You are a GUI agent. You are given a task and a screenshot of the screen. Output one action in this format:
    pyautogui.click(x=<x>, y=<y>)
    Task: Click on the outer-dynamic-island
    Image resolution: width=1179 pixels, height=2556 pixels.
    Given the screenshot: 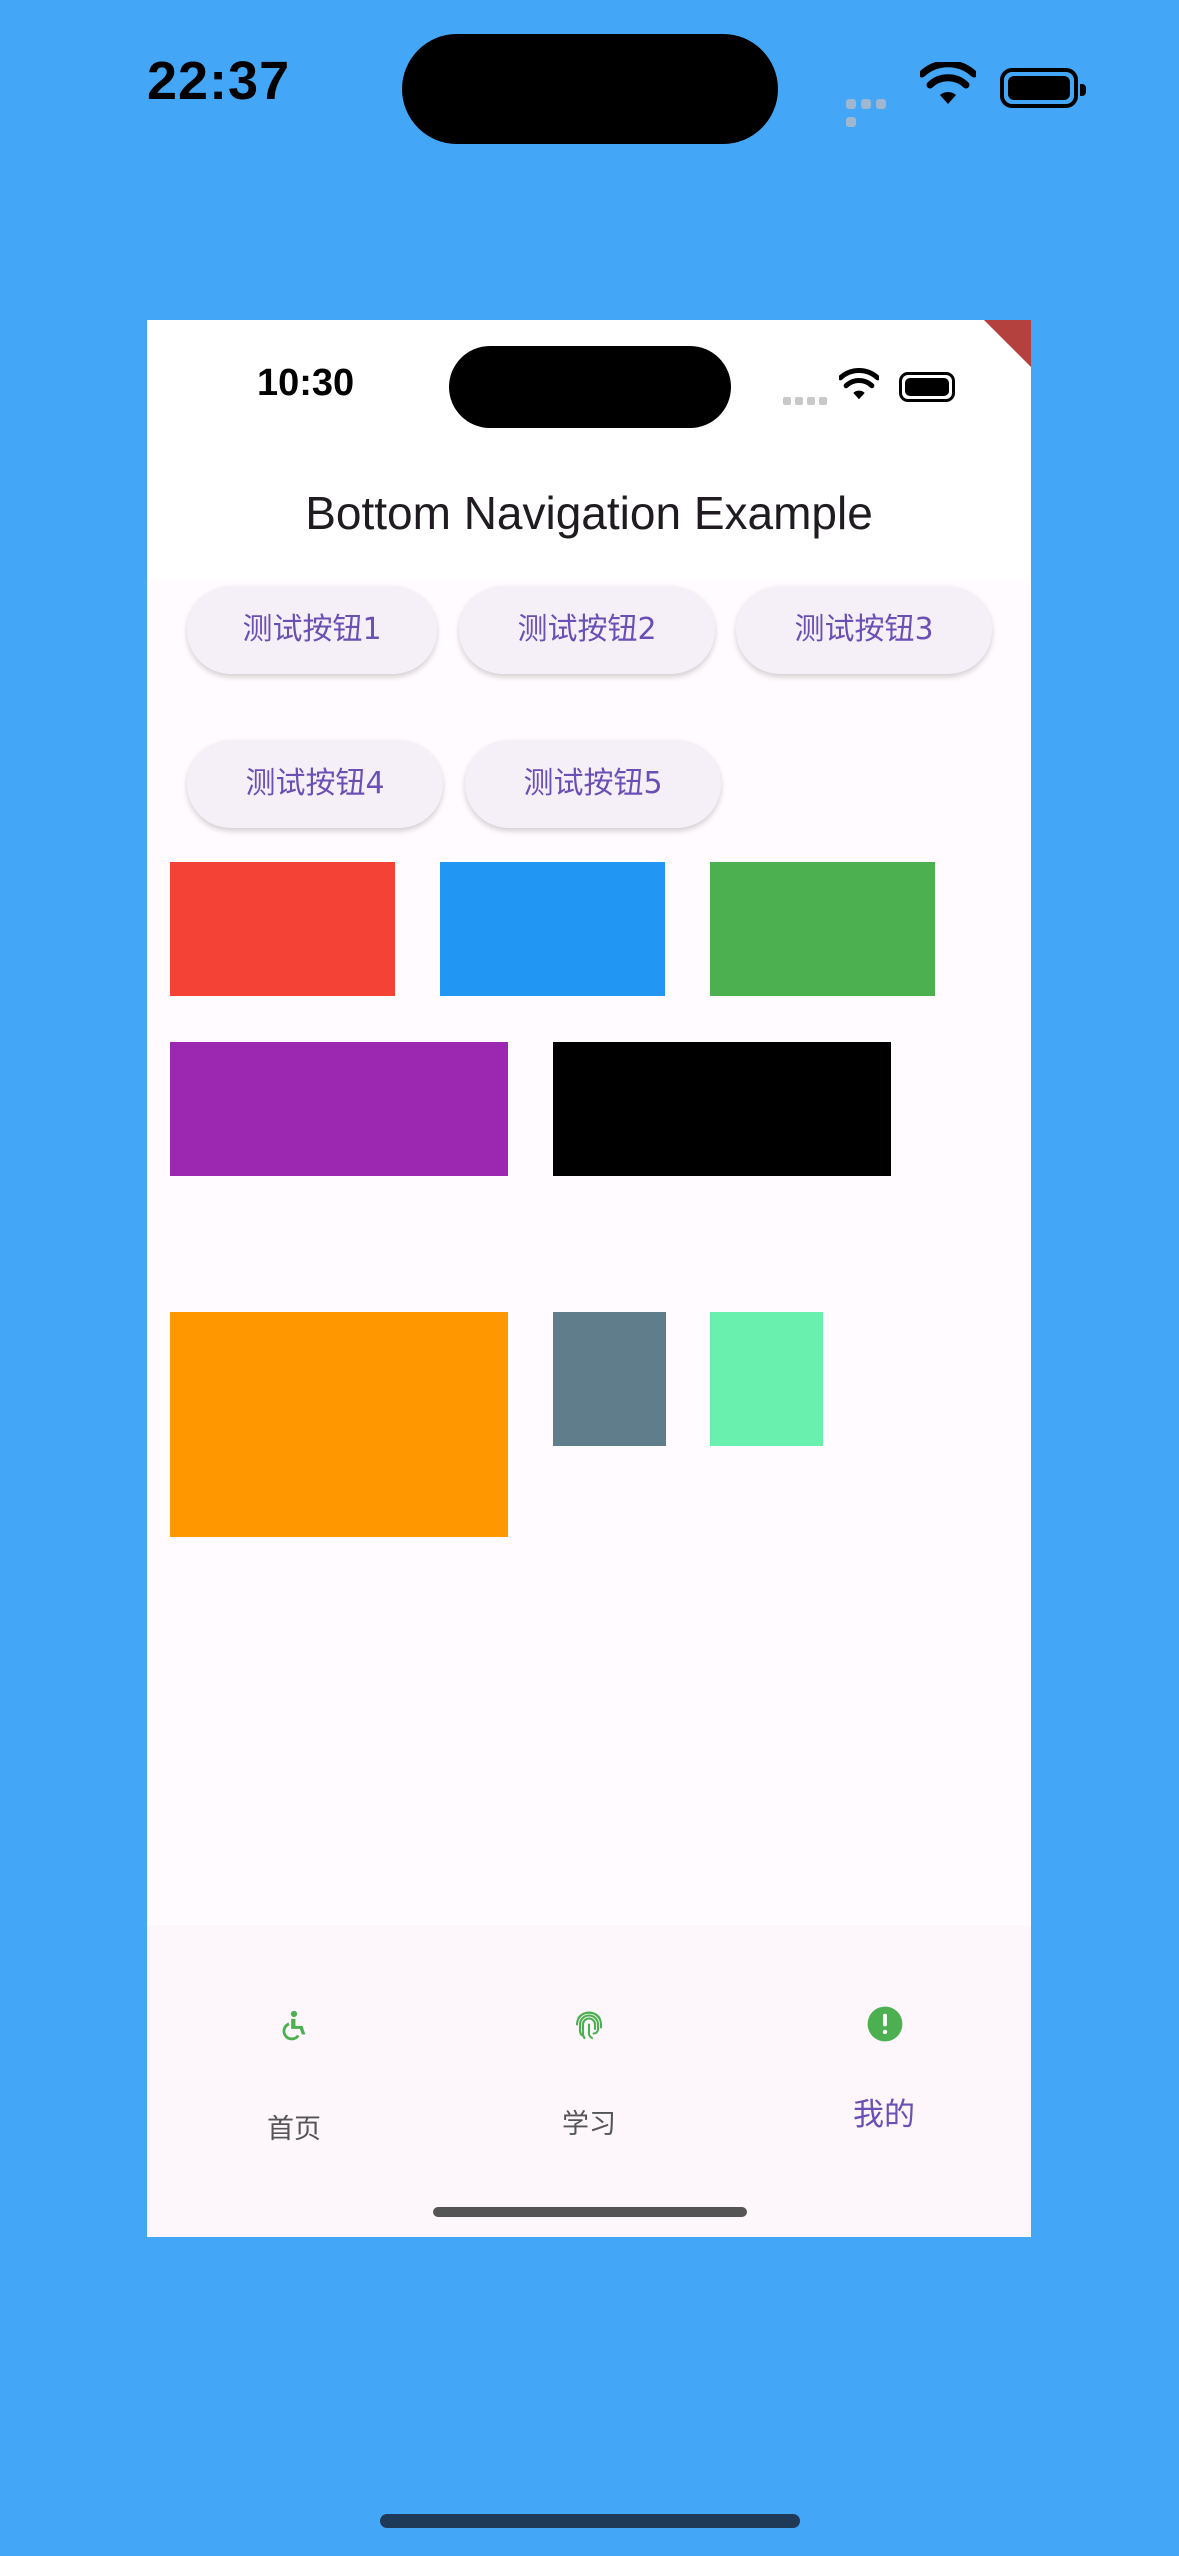 What is the action you would take?
    pyautogui.click(x=590, y=89)
    